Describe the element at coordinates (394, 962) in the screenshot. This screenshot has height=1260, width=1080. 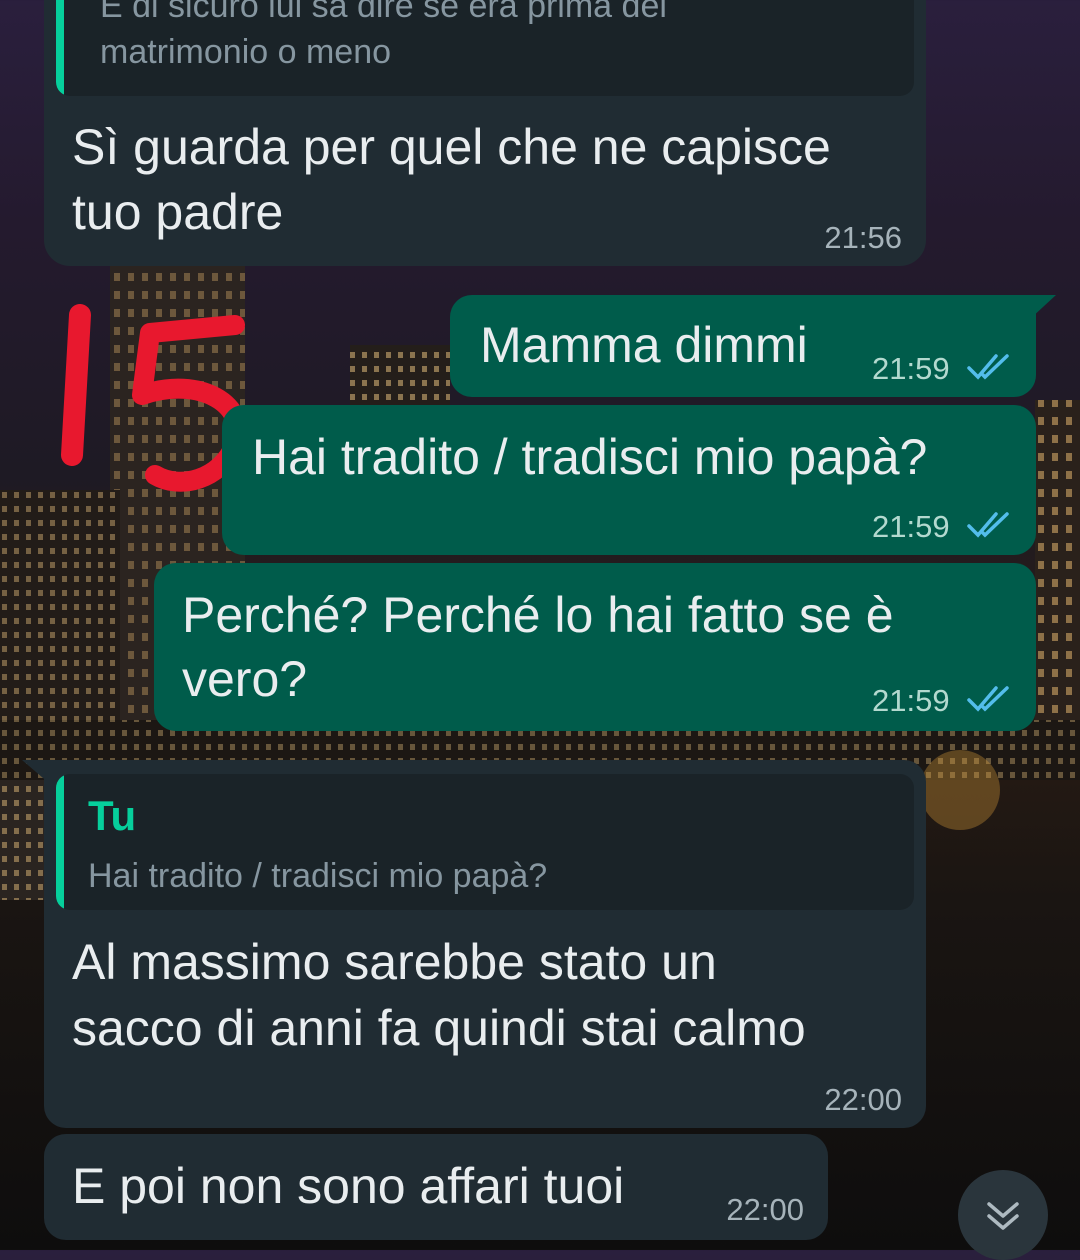
I see `message-text: Al massimo sarebbe stato un` at that location.